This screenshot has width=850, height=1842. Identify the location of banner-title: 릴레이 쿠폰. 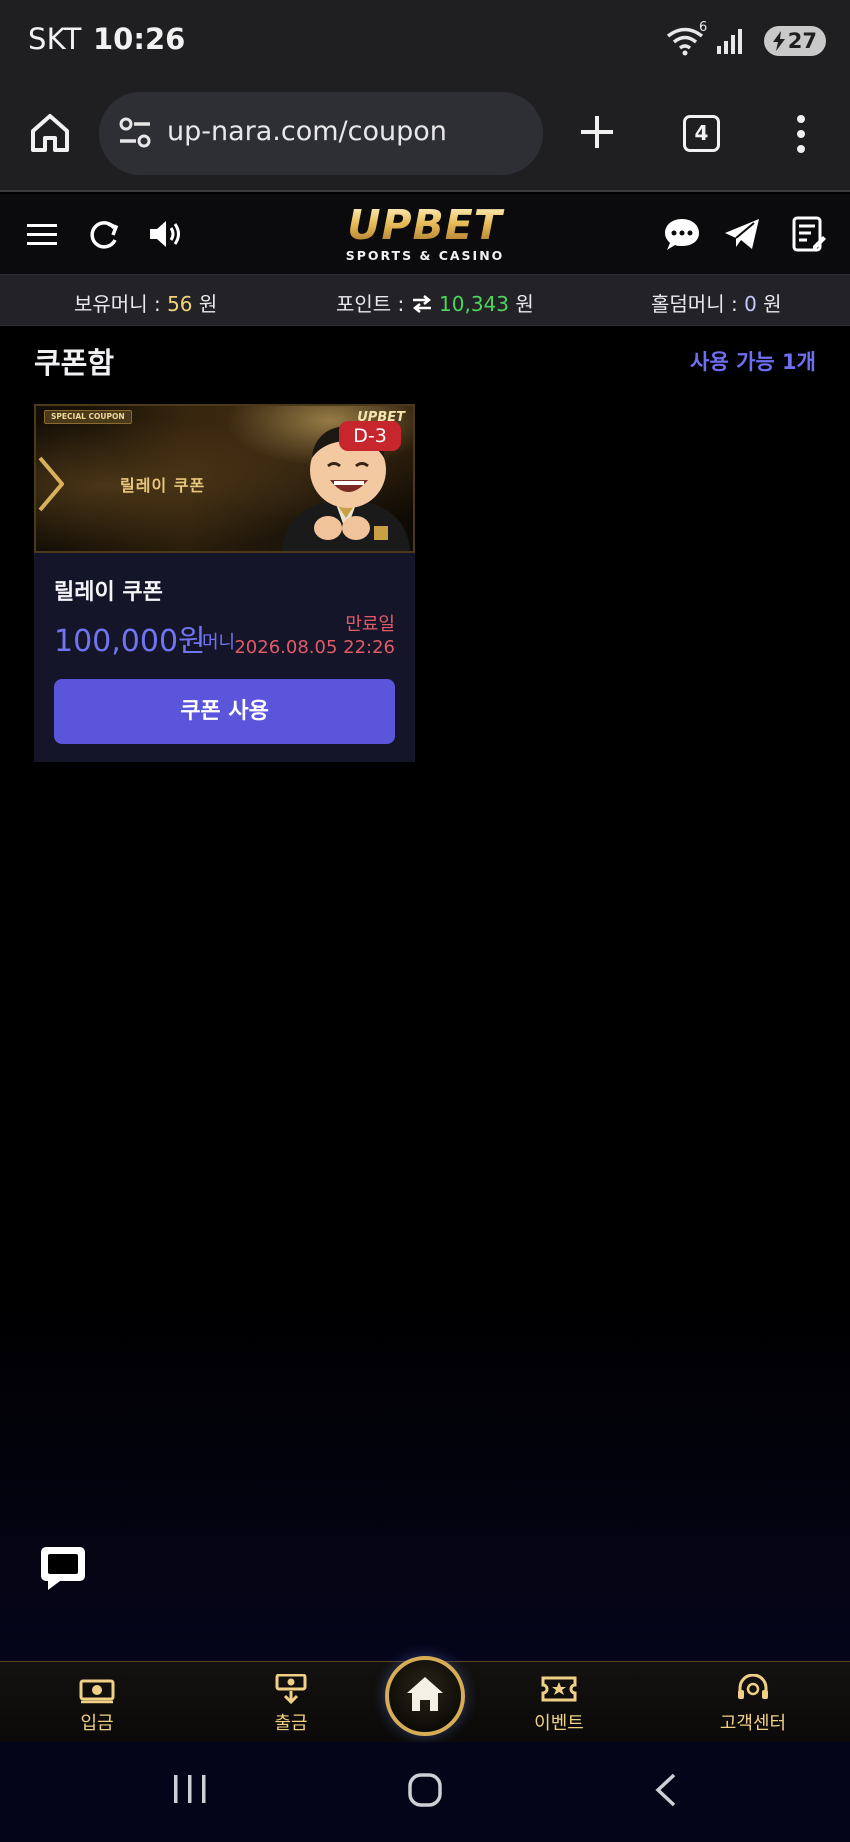
(163, 485).